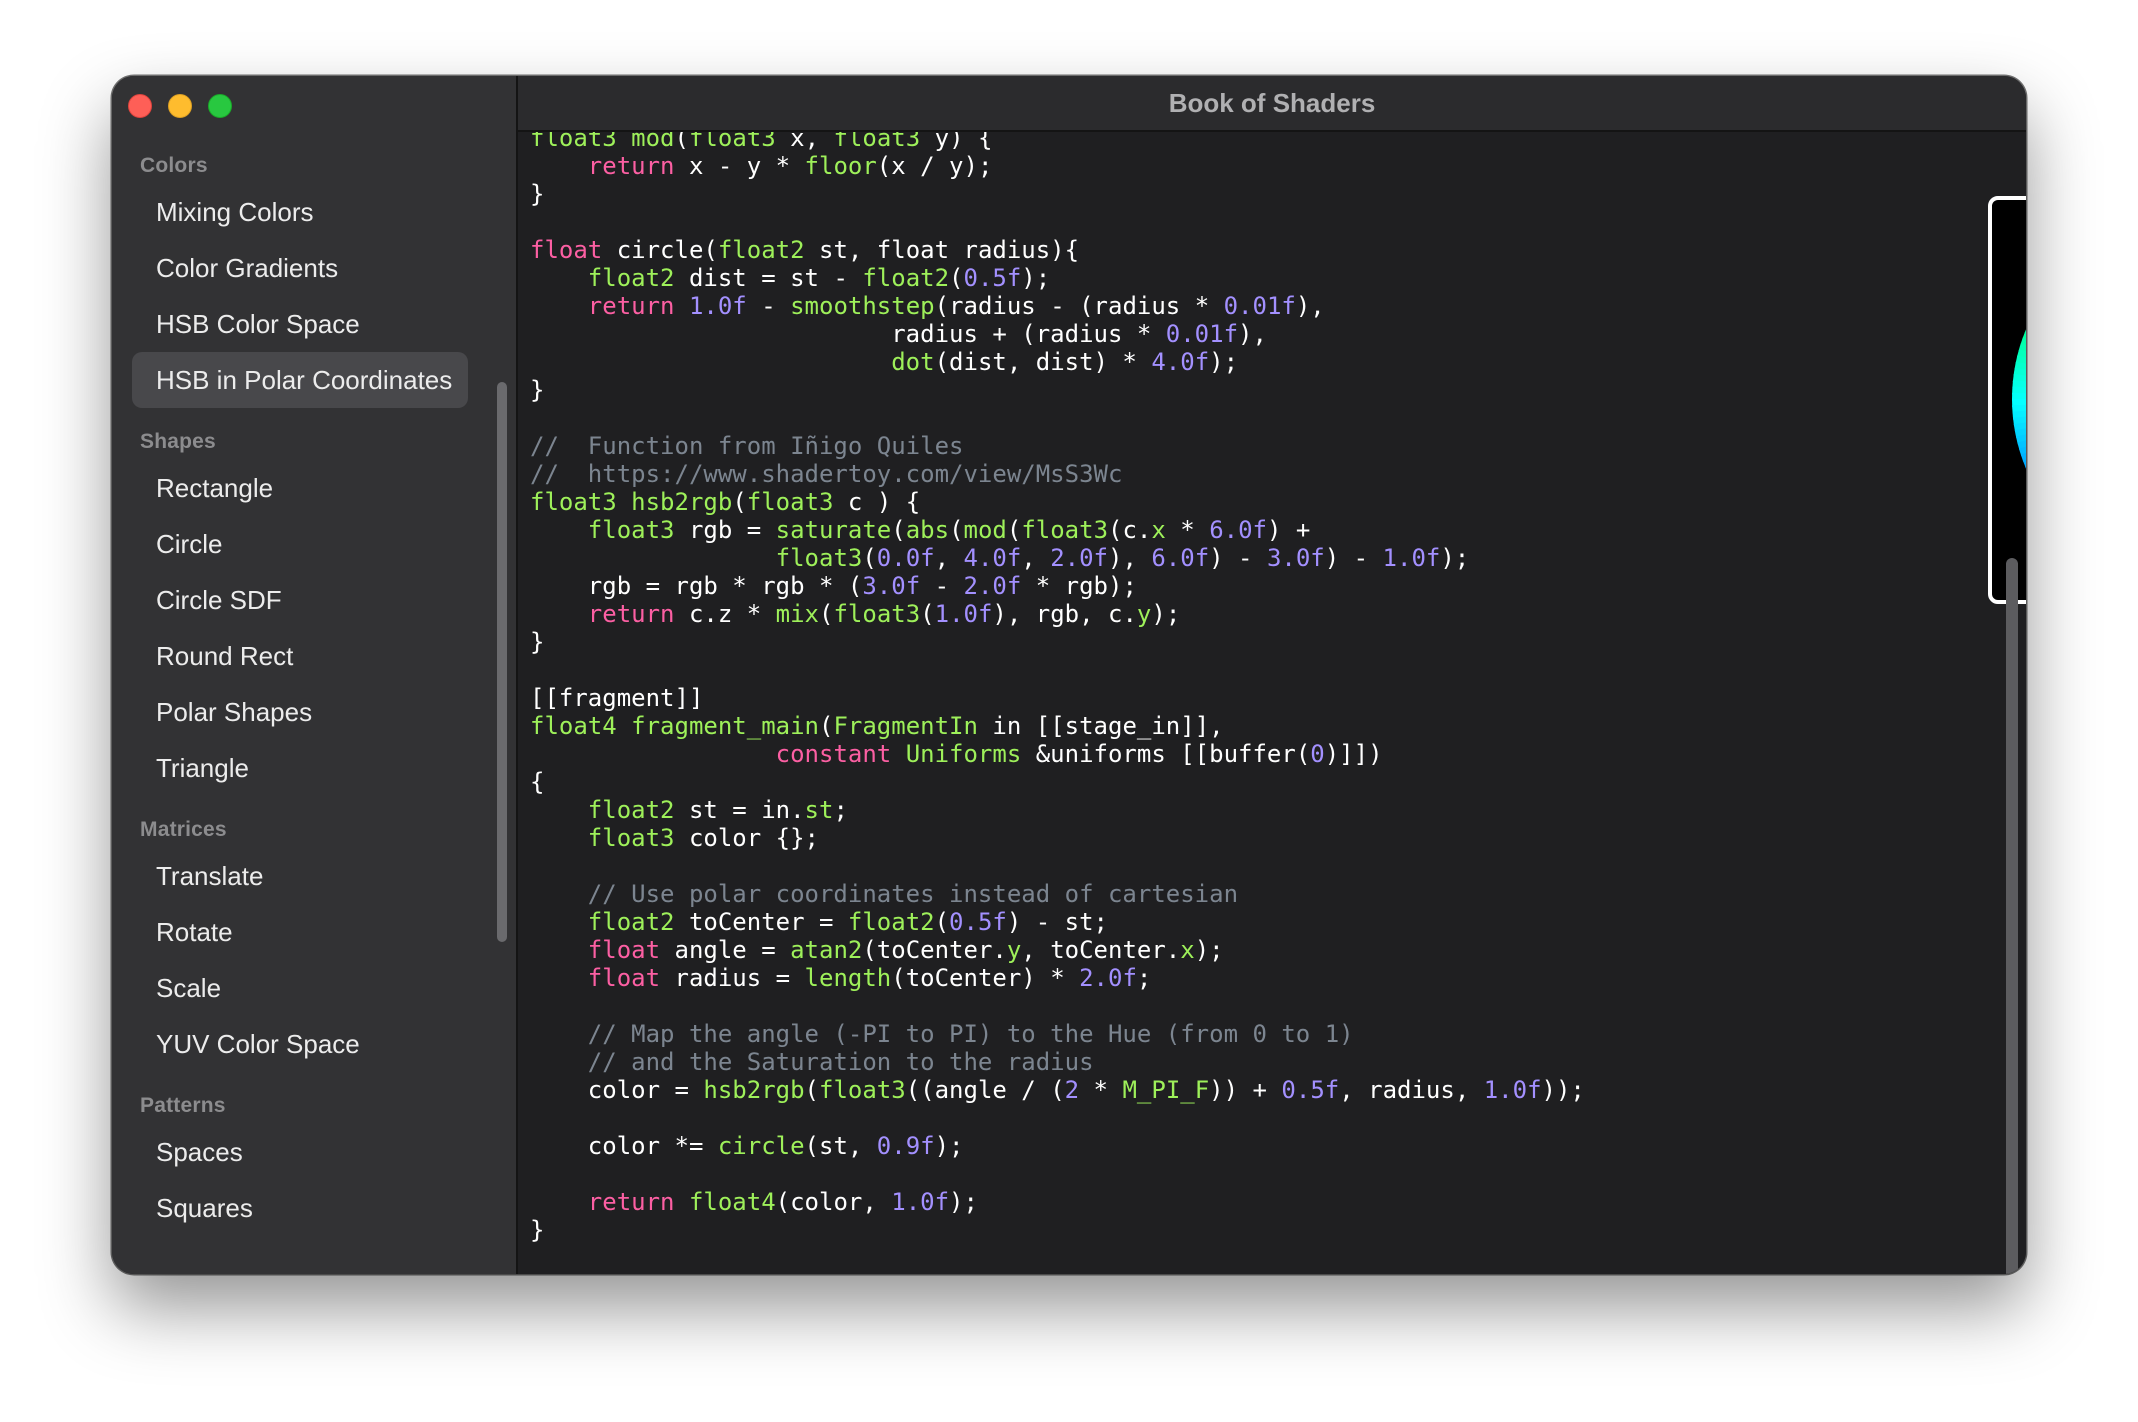  I want to click on section-header-shapes: Shapes, so click(178, 441).